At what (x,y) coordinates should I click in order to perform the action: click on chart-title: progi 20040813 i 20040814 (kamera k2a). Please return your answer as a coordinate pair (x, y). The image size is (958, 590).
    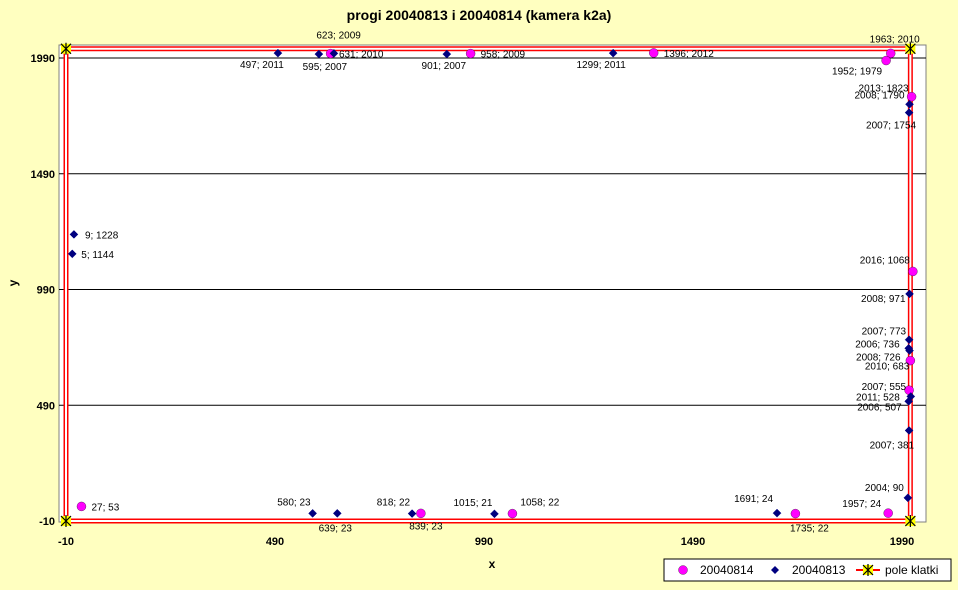
    Looking at the image, I should click on (479, 15).